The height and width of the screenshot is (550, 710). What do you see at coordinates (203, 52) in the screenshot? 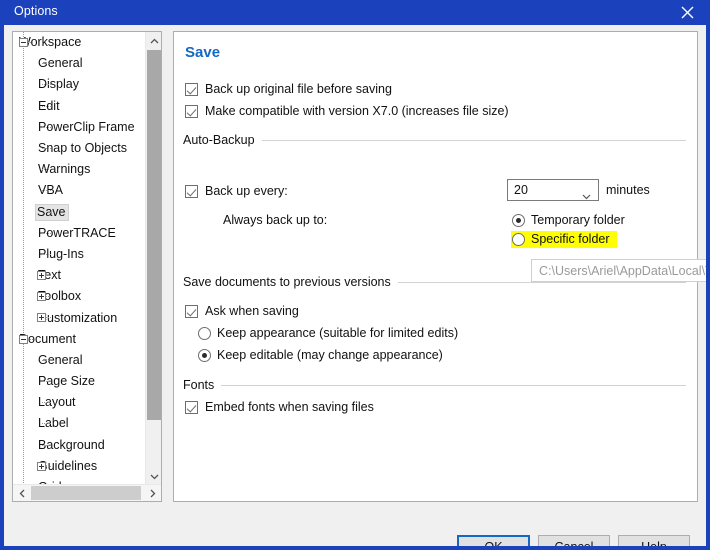
I see `page-title: Save` at bounding box center [203, 52].